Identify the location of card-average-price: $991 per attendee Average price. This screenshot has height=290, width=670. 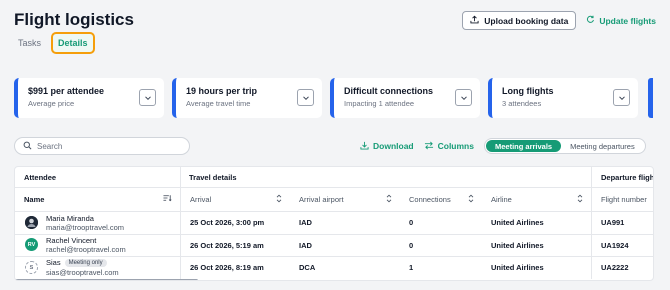
(89, 98).